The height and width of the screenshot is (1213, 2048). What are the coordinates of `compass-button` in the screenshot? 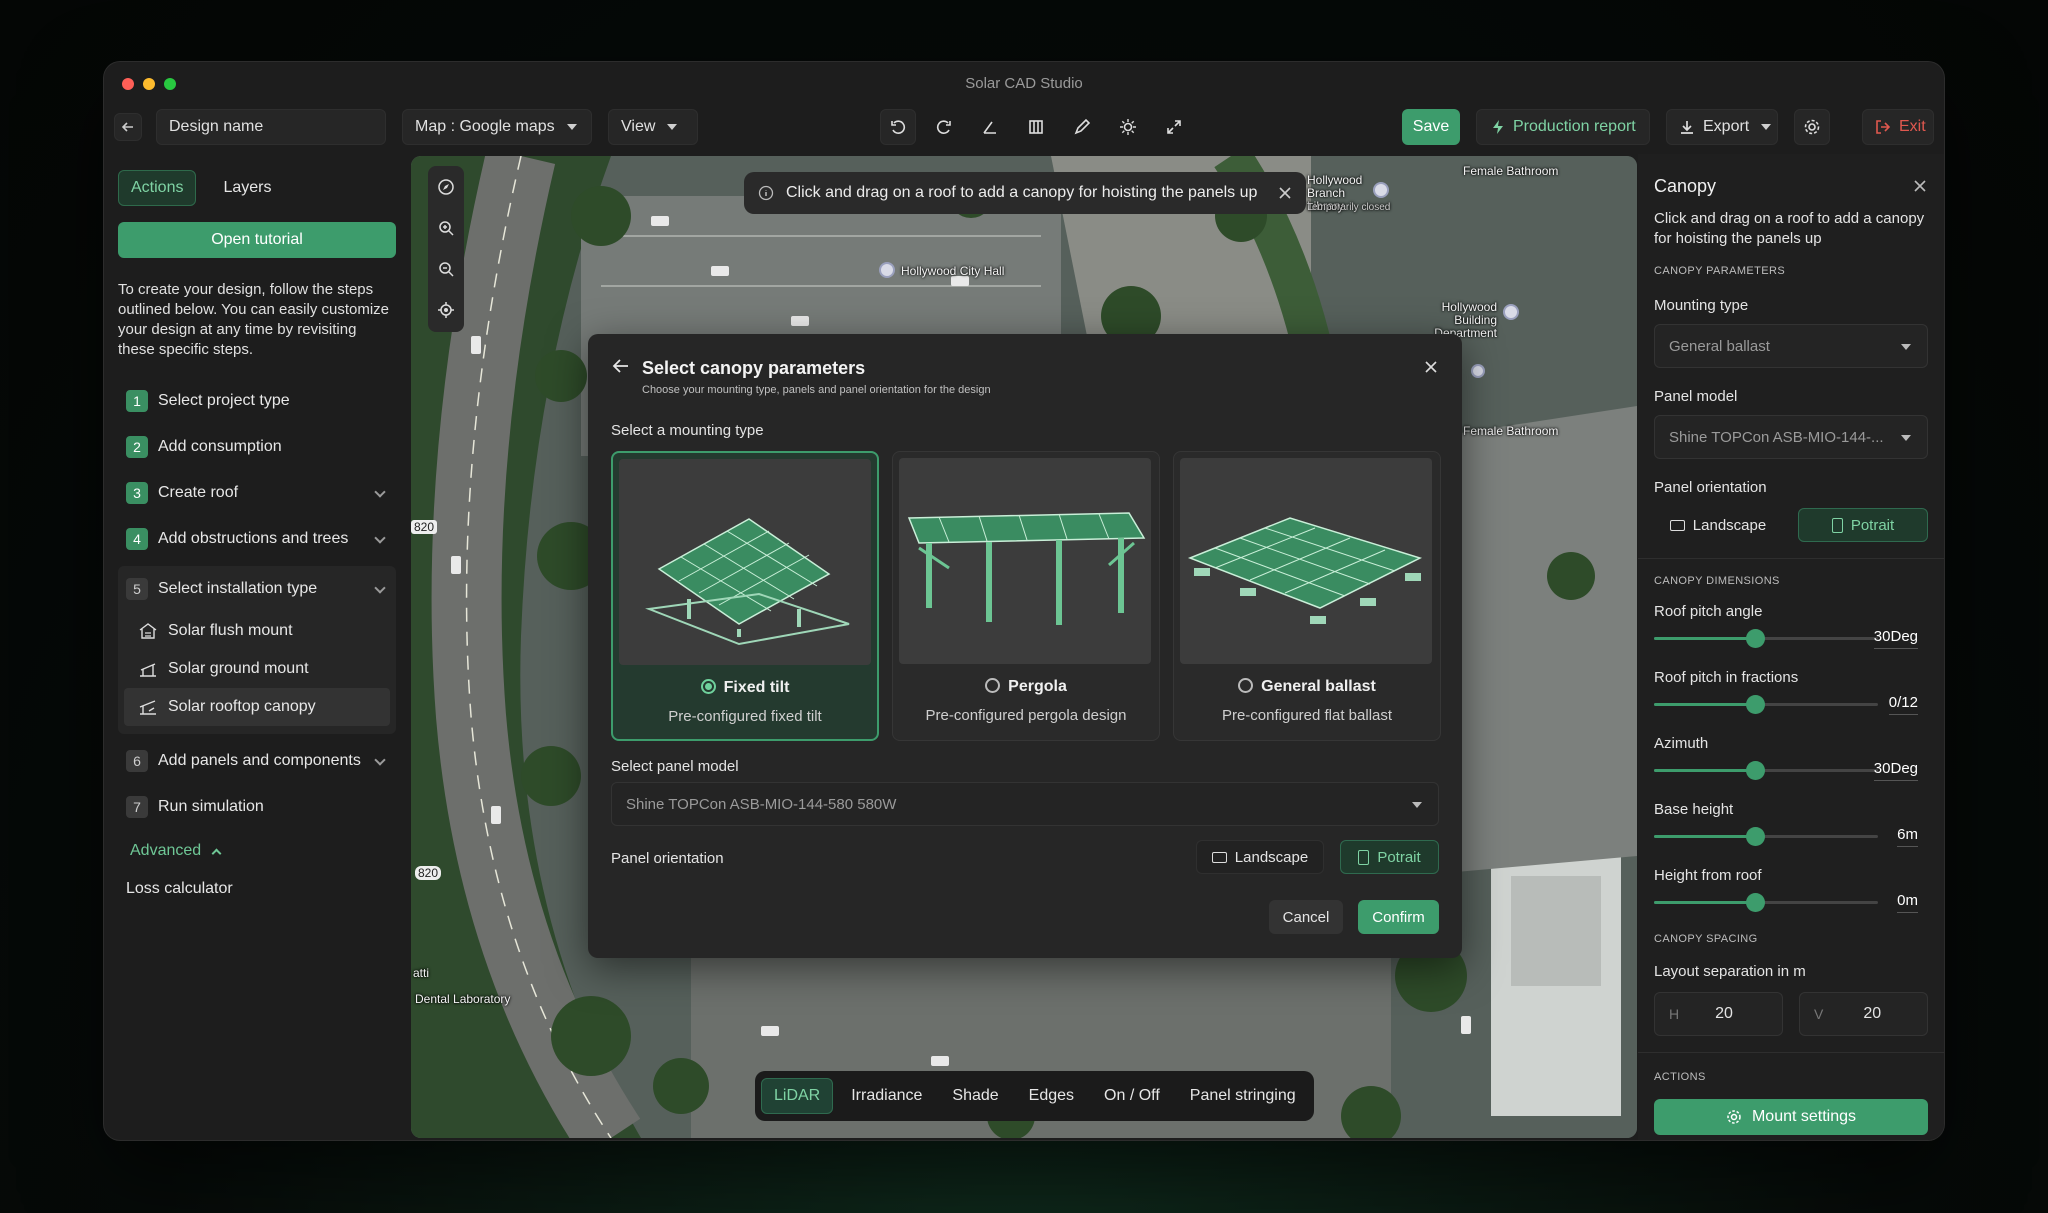 It's located at (446, 186).